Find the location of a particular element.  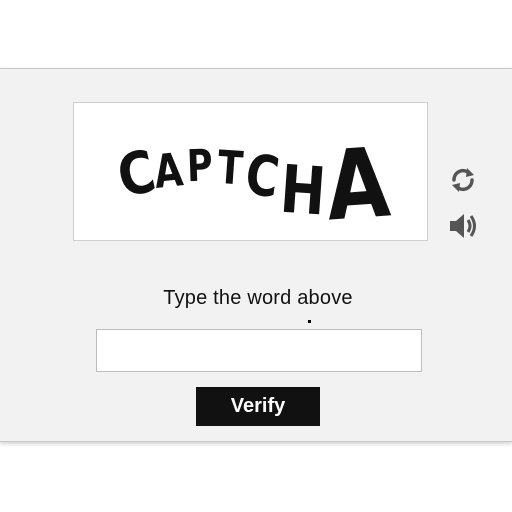

captcha-answer-input is located at coordinates (259, 350).